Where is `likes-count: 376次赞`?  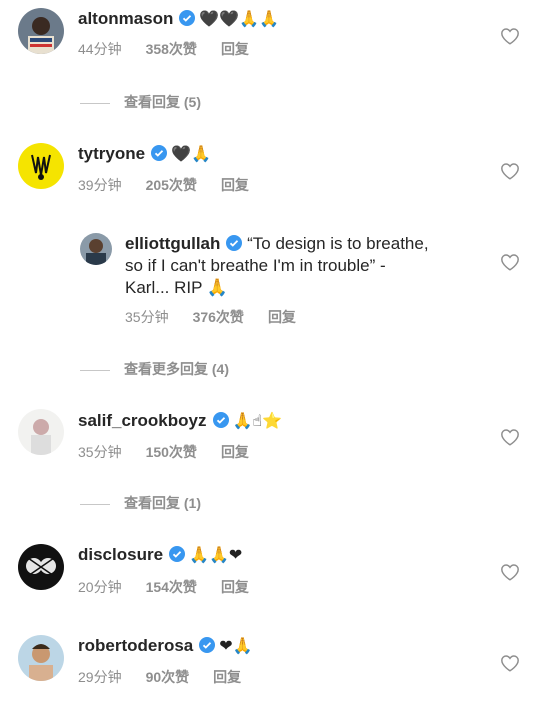 likes-count: 376次赞 is located at coordinates (218, 317).